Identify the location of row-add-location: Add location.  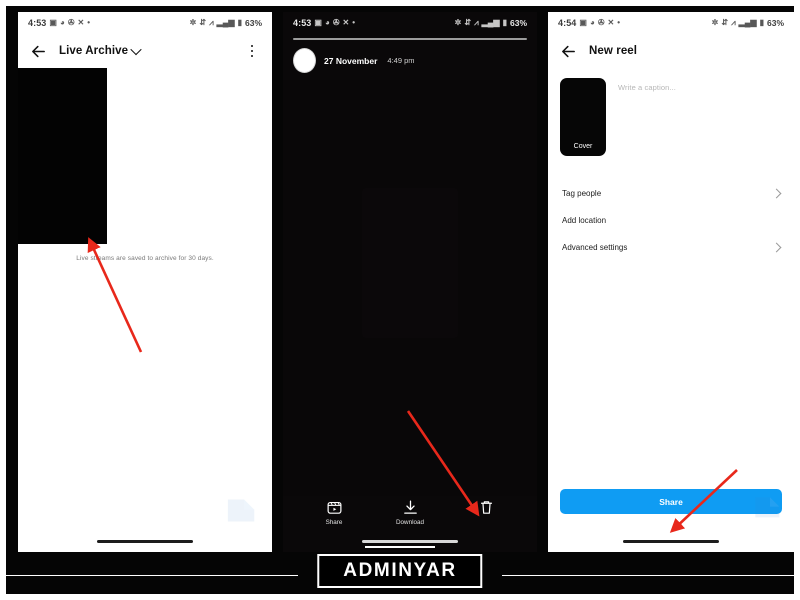
(671, 220).